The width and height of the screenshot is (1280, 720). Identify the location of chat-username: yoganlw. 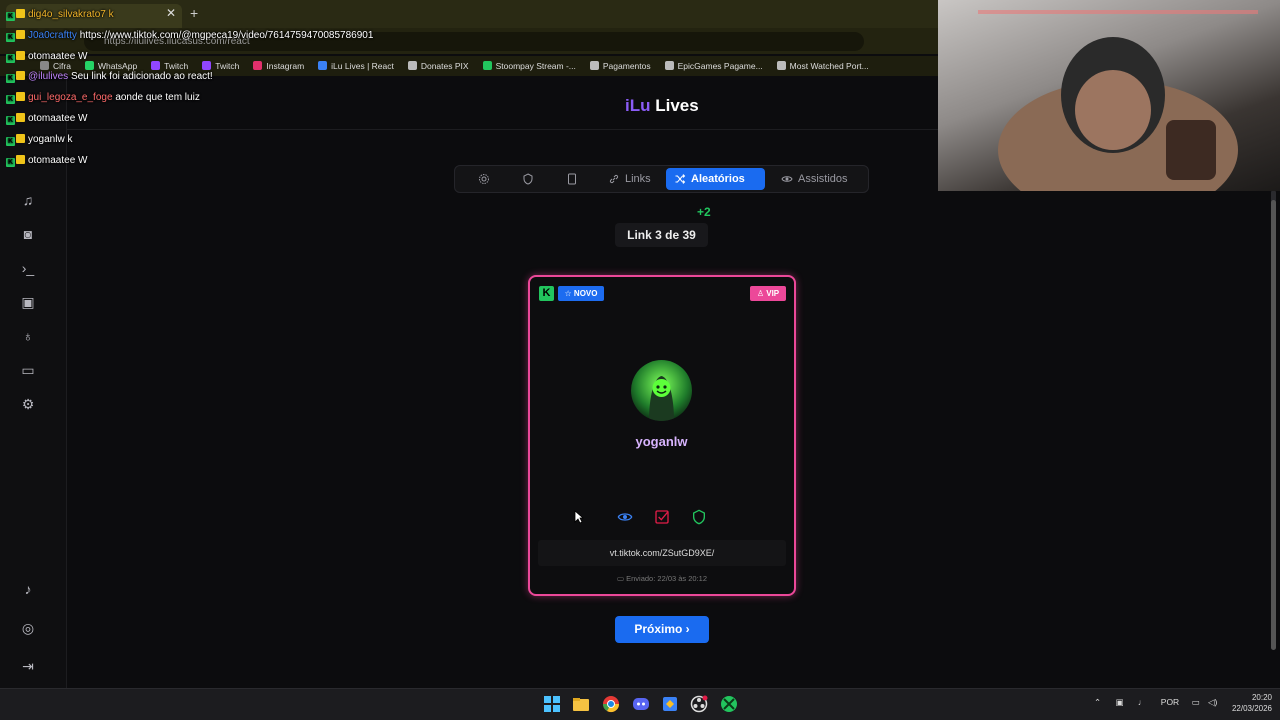
(46, 139).